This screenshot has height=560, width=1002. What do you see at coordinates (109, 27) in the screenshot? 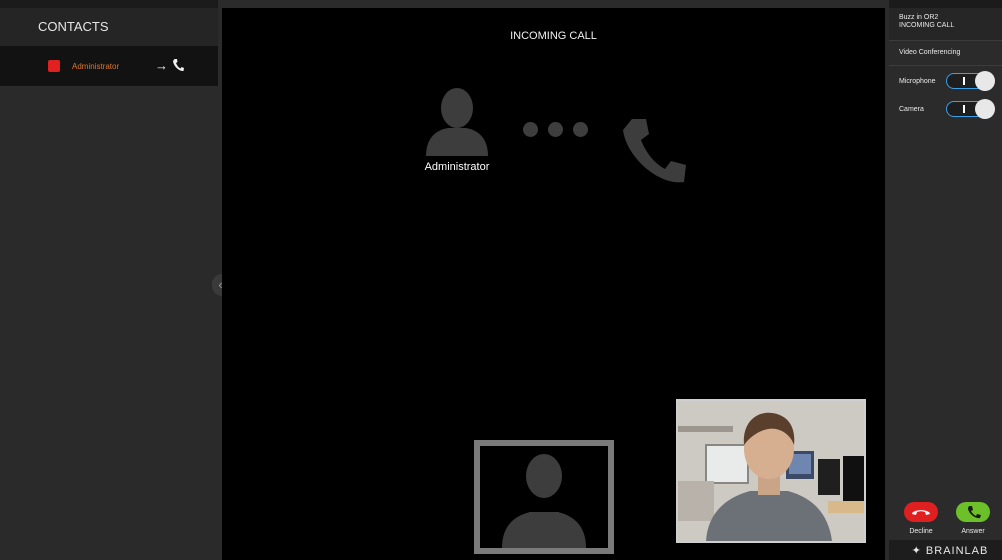
I see `contacts-header: CONTACTS` at bounding box center [109, 27].